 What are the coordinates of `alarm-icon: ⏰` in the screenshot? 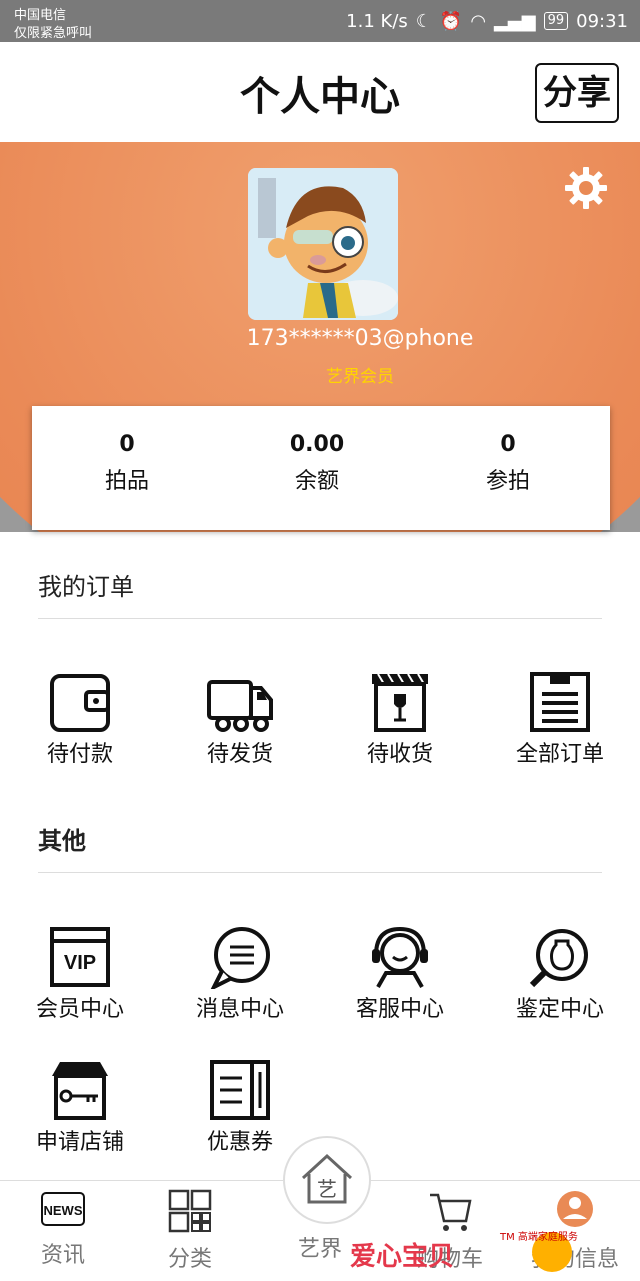 It's located at (451, 21).